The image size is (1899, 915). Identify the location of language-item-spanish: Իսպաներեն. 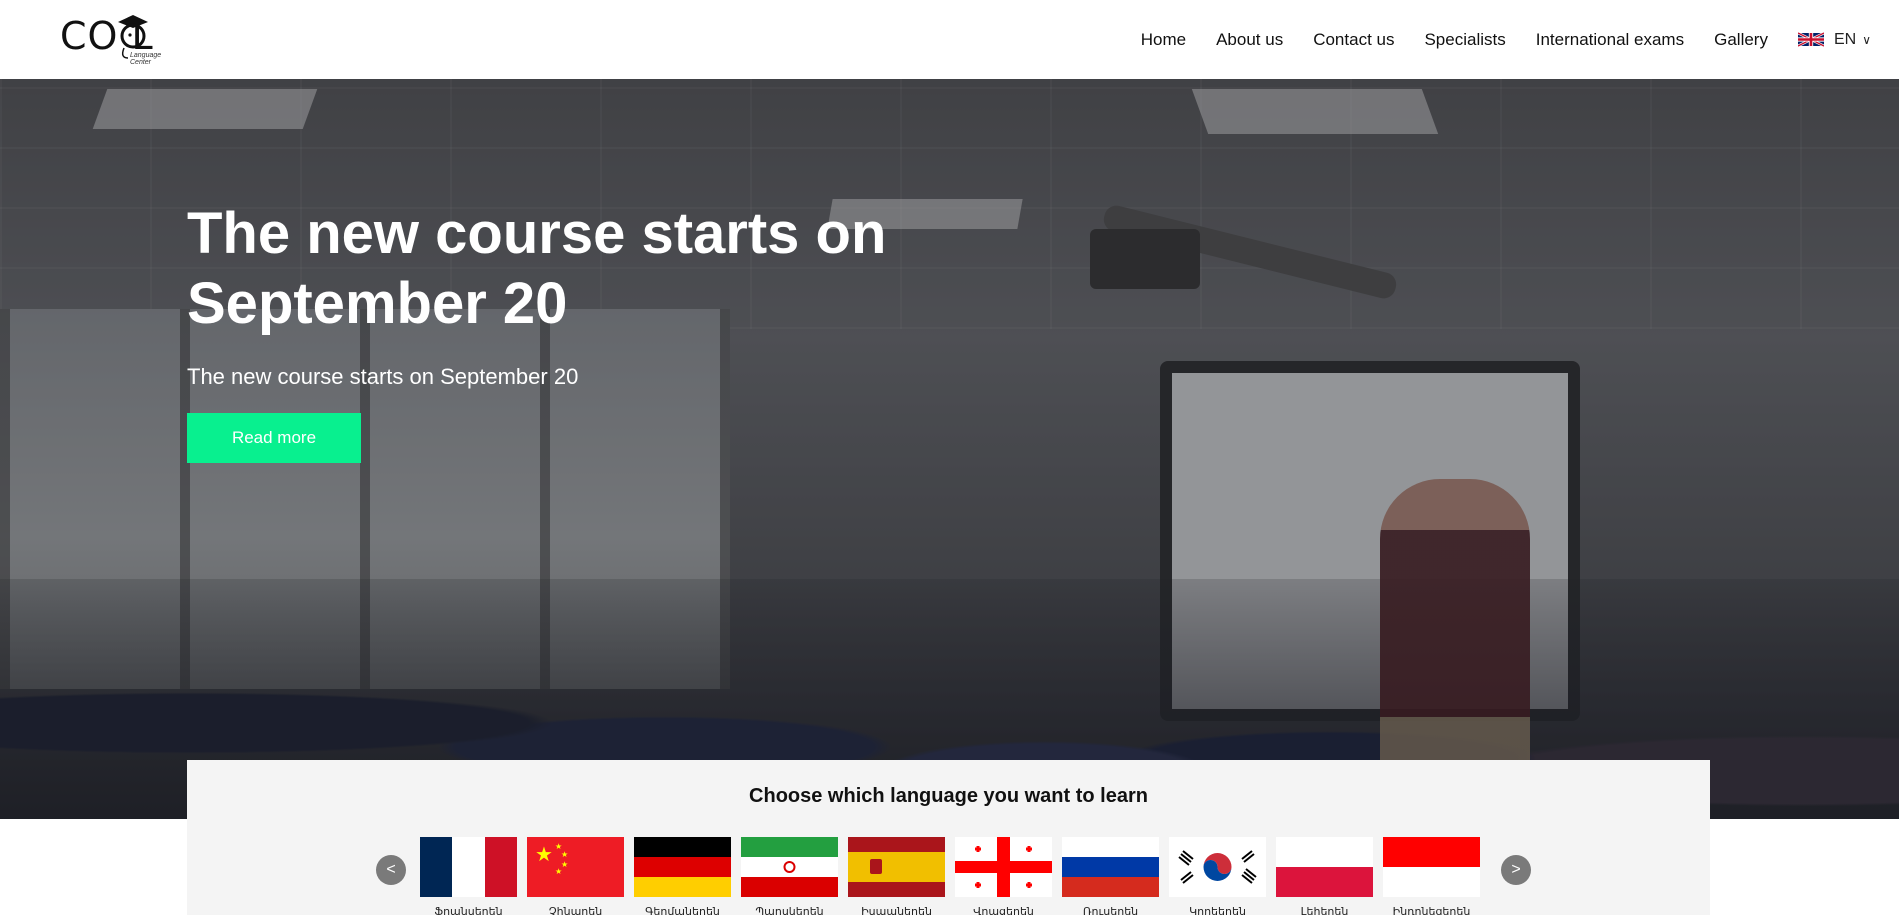
(896, 876).